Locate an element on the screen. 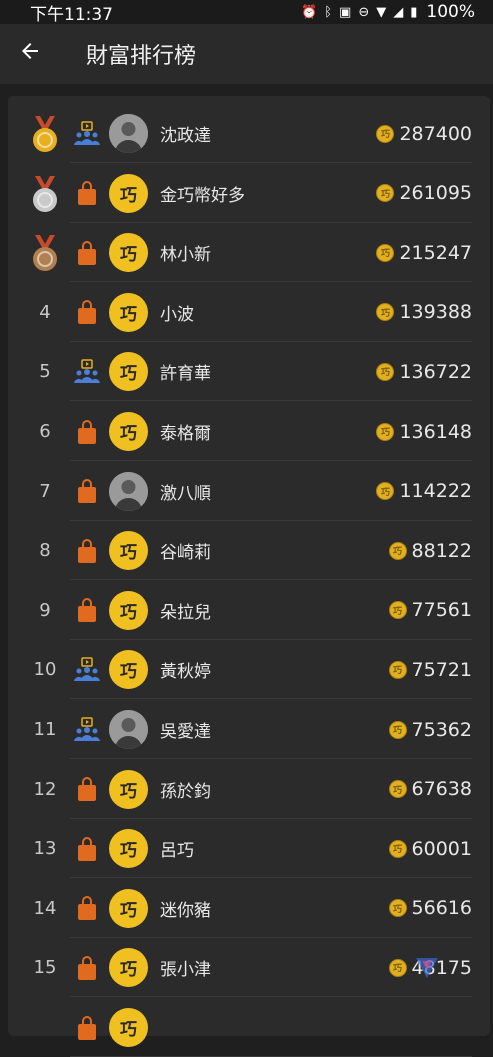 Image resolution: width=493 pixels, height=1057 pixels. coin-balance: 巧 139388 is located at coordinates (424, 312).